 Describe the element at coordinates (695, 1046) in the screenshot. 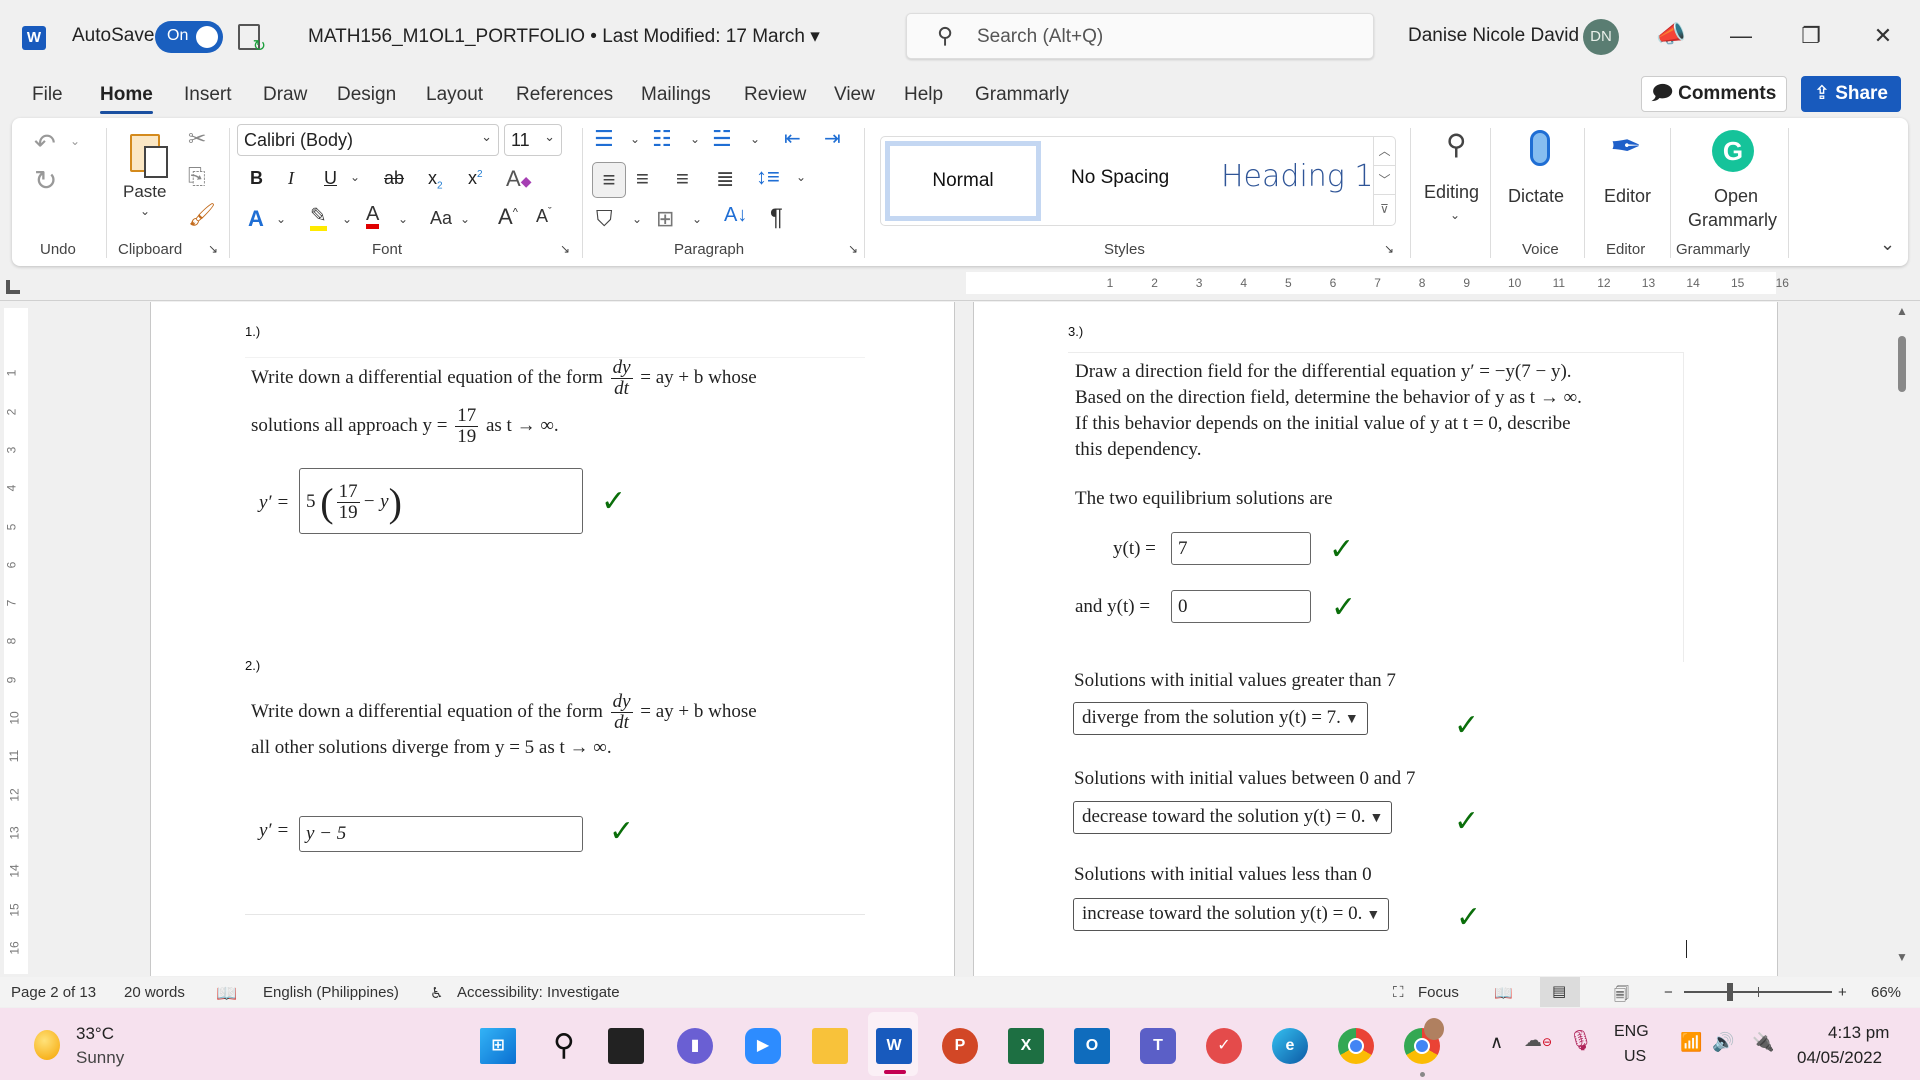

I see `chat-icon: ▮` at that location.